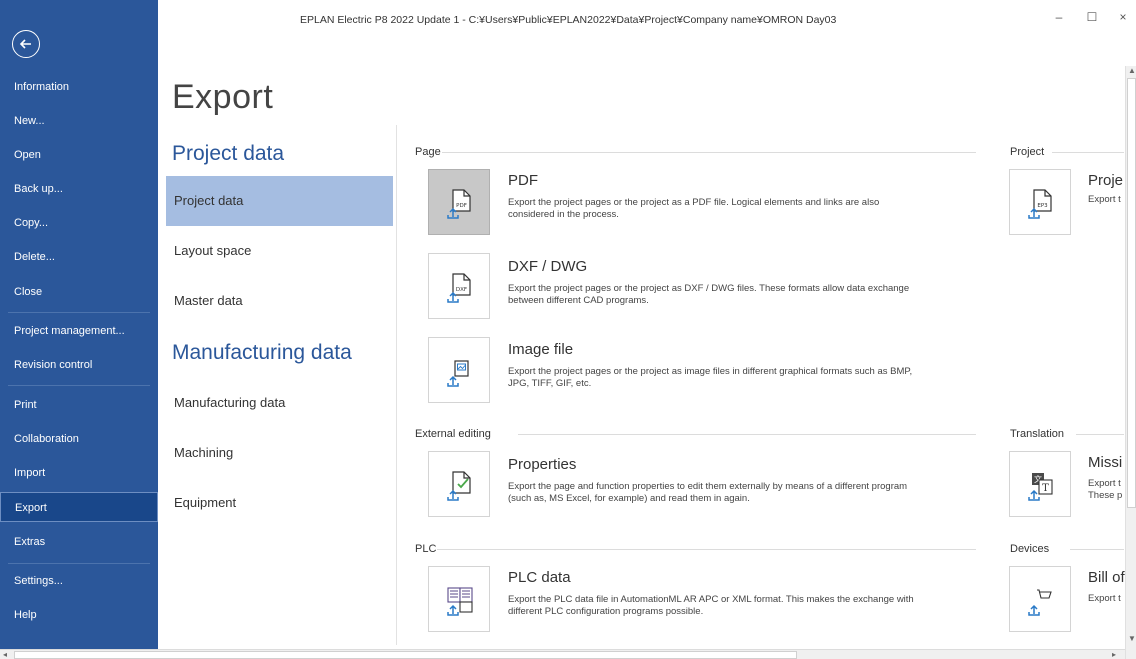 The width and height of the screenshot is (1136, 659). Describe the element at coordinates (1104, 199) in the screenshot. I see `project-description: Export t` at that location.